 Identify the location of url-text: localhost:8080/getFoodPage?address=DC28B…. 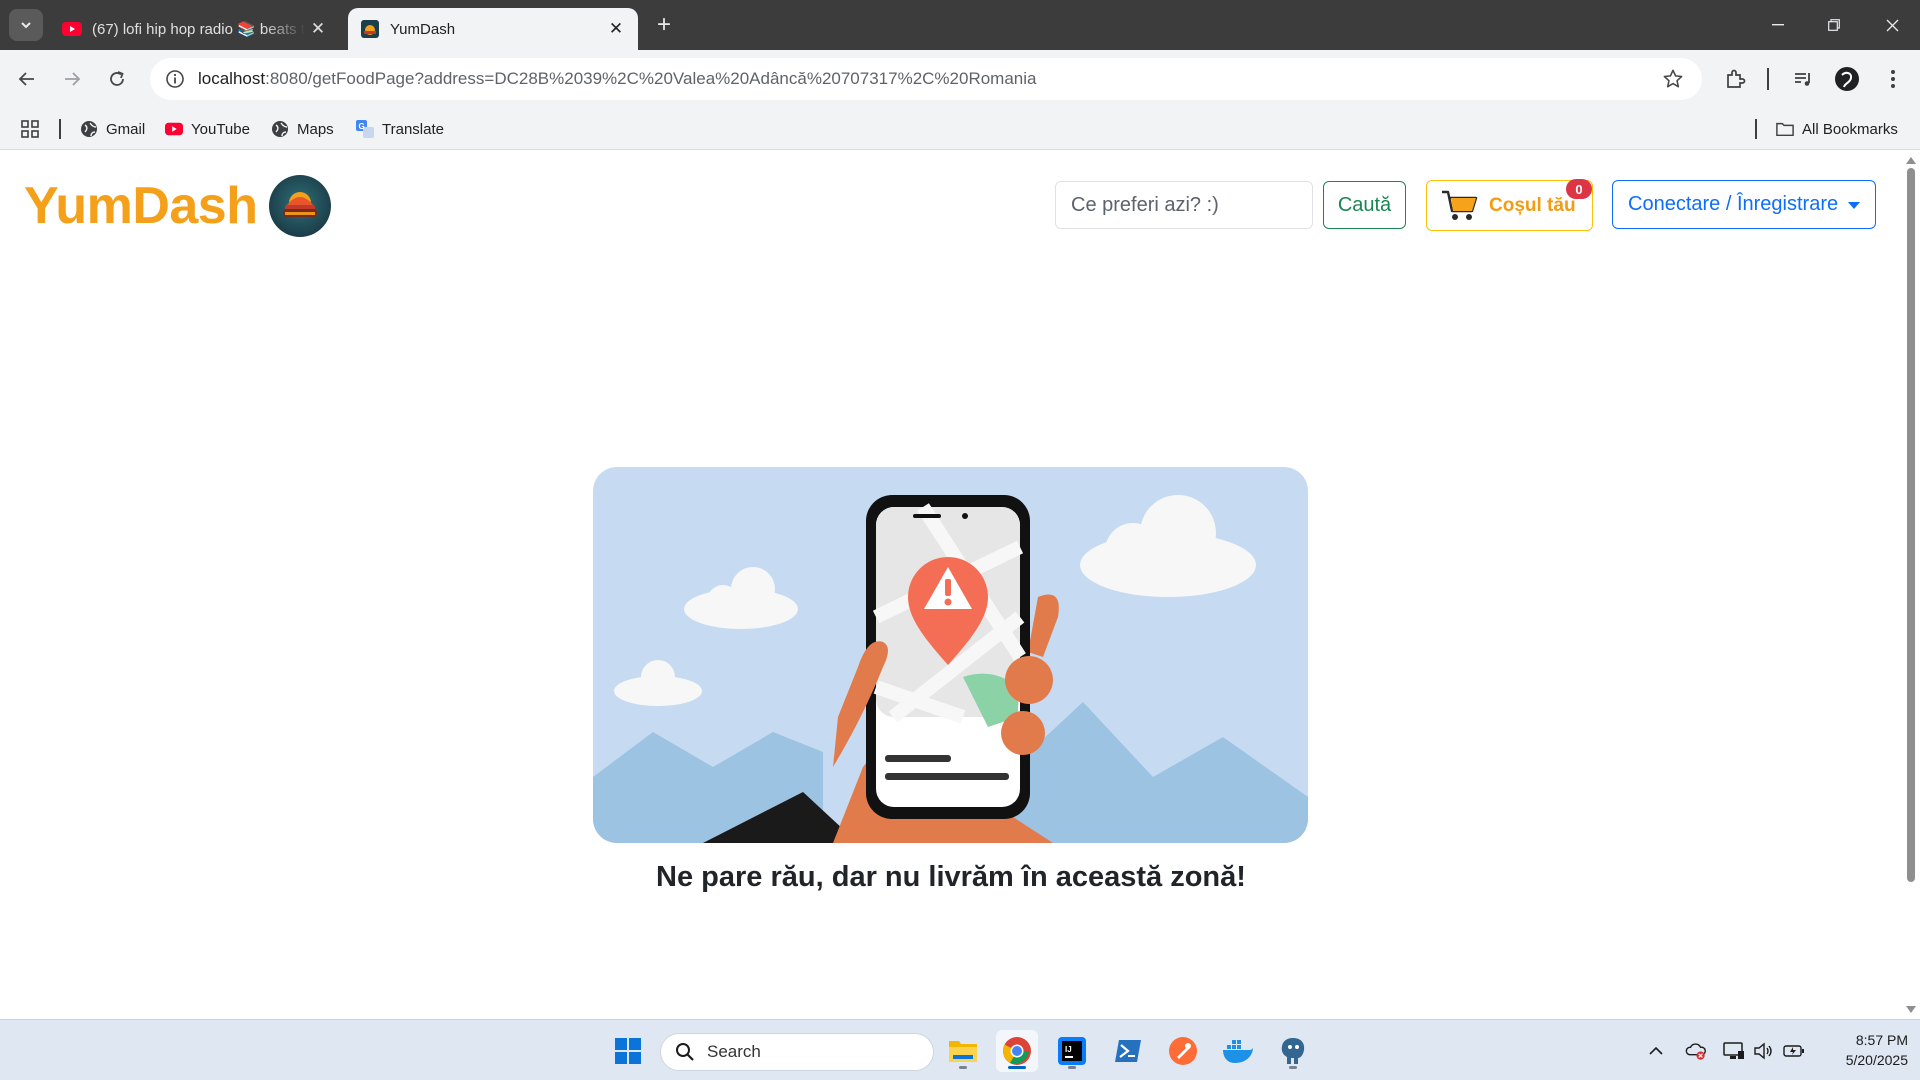
(617, 78).